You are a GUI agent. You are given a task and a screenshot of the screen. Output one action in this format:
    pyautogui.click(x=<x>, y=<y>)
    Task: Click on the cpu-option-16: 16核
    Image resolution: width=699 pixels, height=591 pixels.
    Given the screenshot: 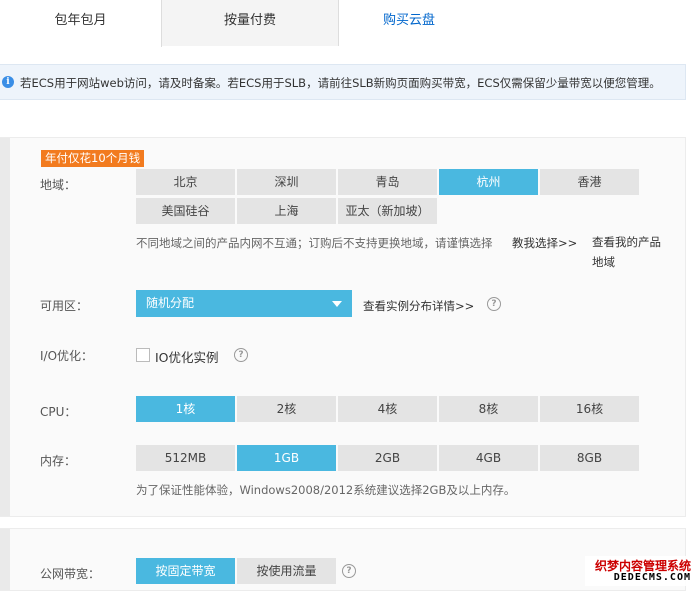 What is the action you would take?
    pyautogui.click(x=589, y=409)
    